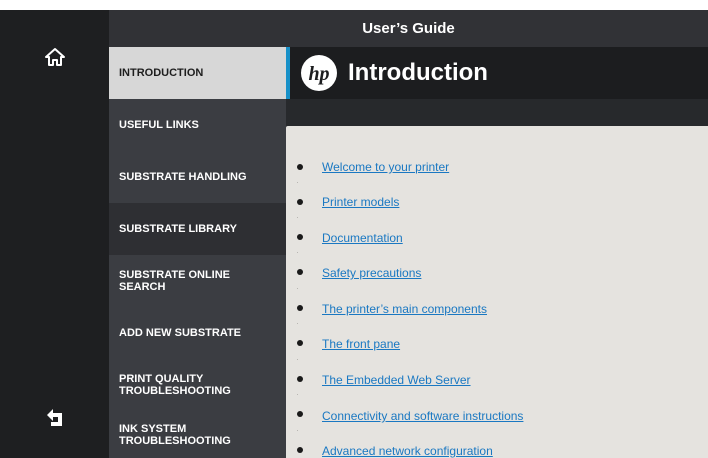  I want to click on back-button, so click(55, 418).